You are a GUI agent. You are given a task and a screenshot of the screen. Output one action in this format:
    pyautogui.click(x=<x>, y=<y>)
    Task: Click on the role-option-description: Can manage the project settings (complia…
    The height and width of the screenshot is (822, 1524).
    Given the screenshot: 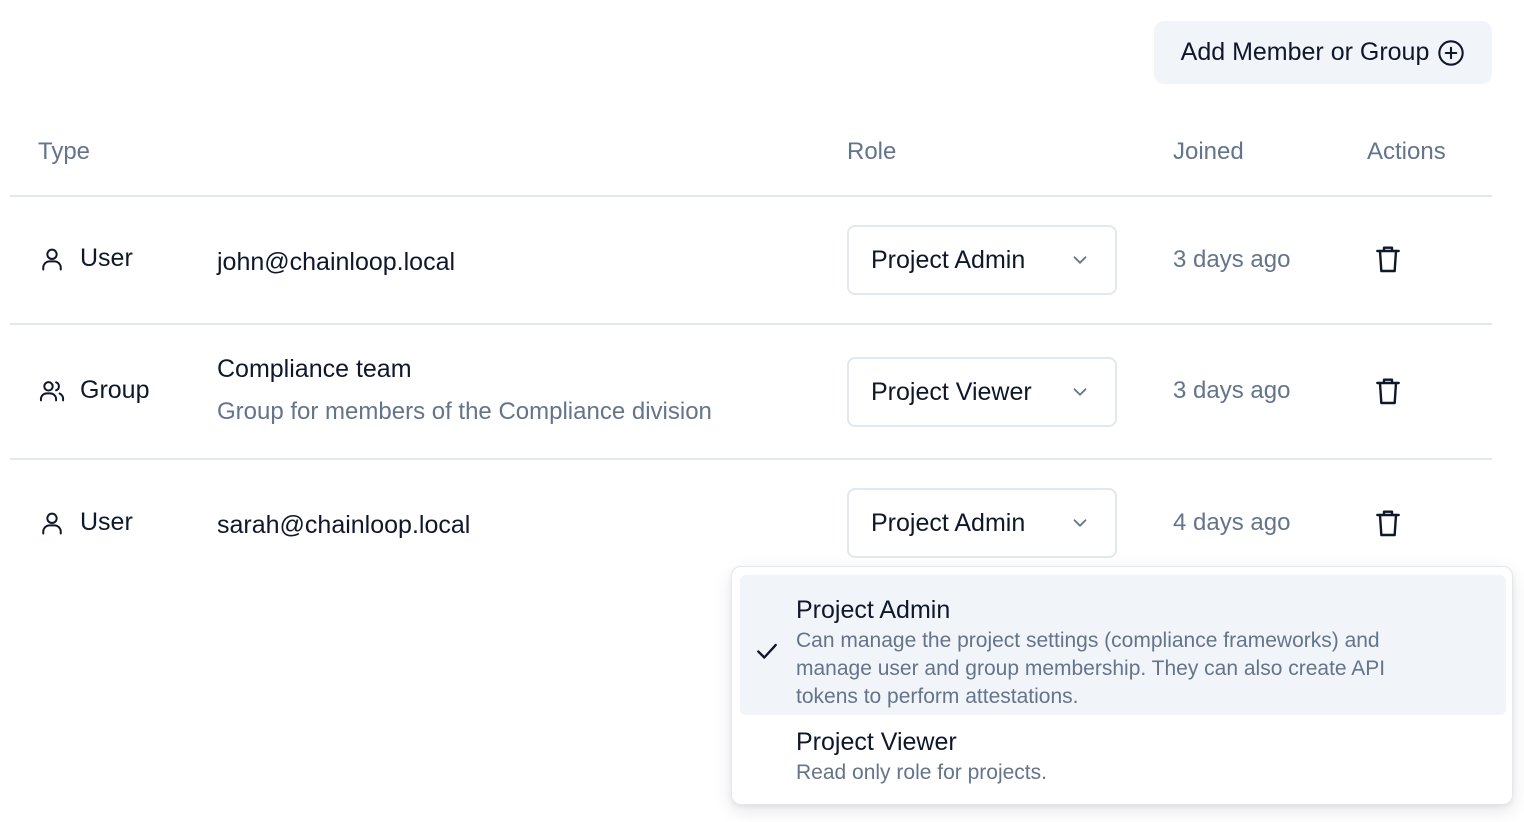 What is the action you would take?
    pyautogui.click(x=1091, y=668)
    